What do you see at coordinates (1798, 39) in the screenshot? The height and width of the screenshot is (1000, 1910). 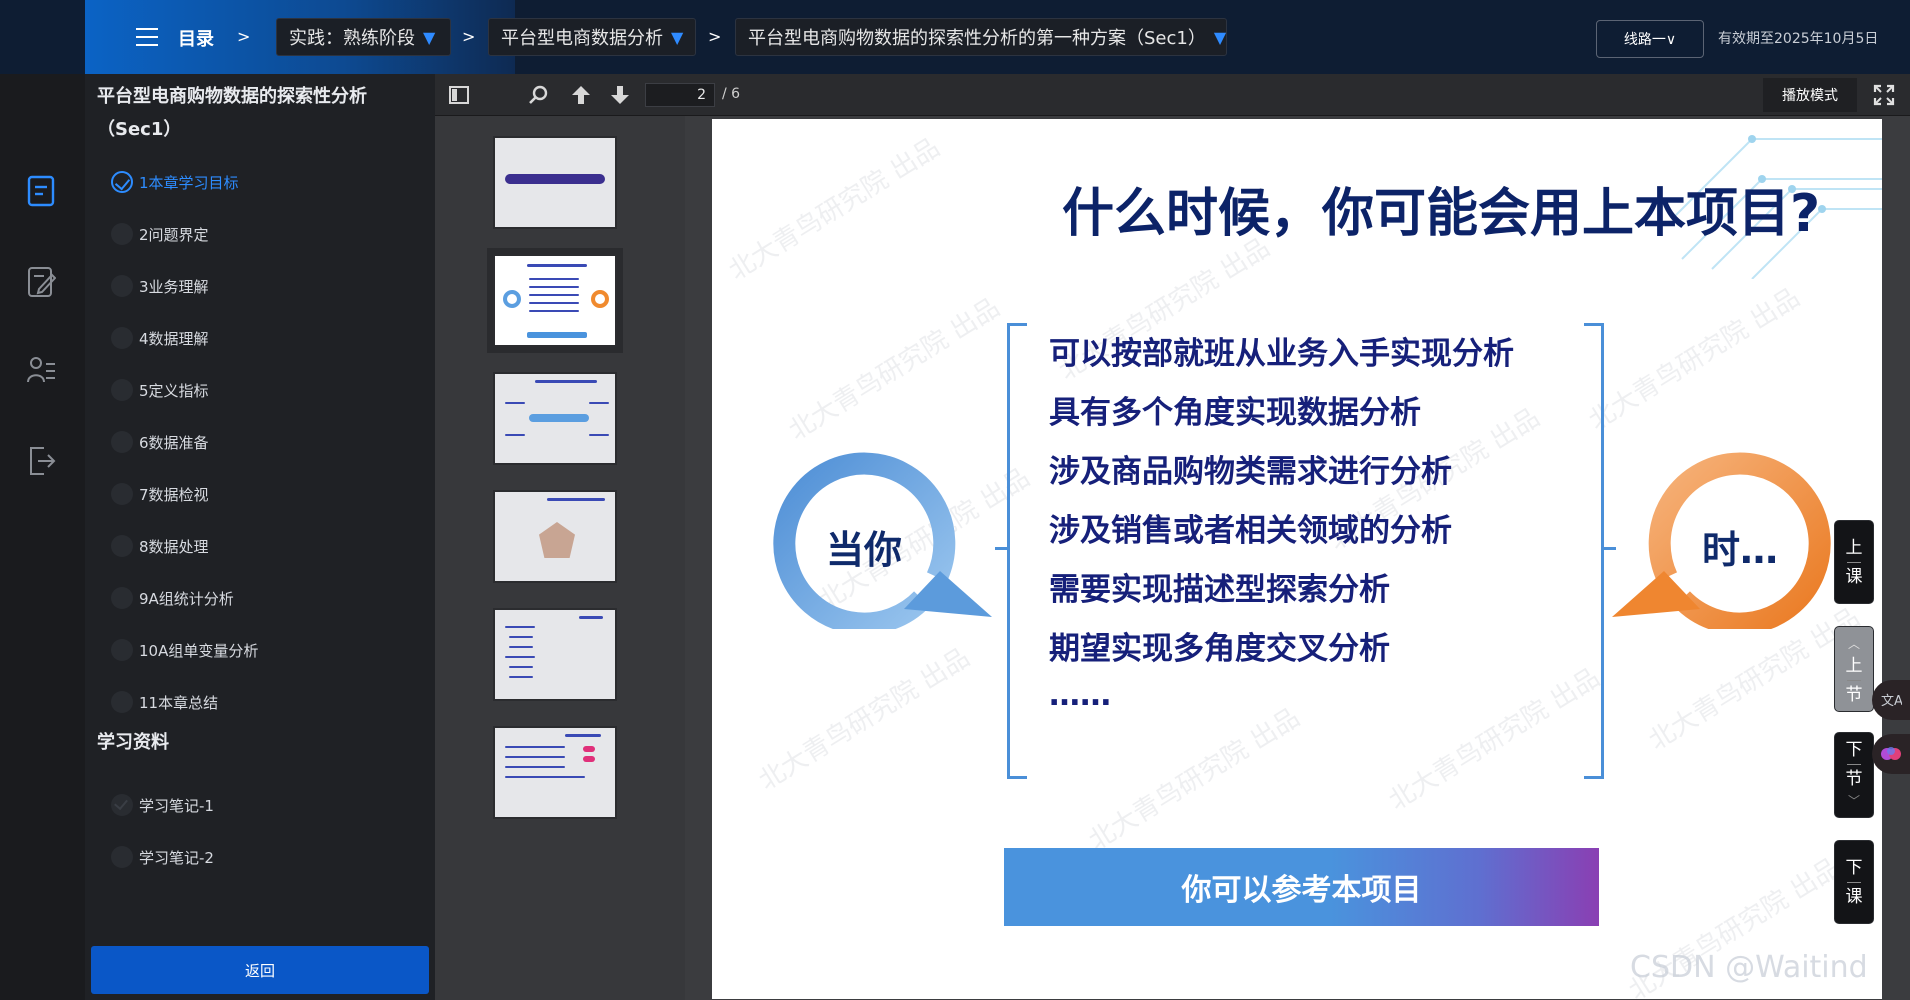 I see `expiry-date: 有效期至2025年10月5日` at bounding box center [1798, 39].